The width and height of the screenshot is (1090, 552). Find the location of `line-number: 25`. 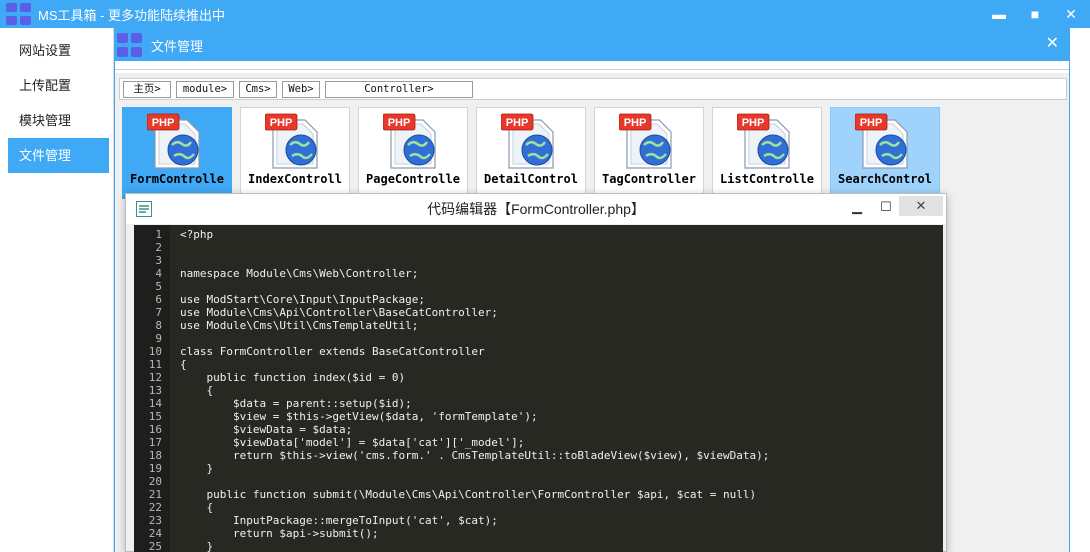

line-number: 25 is located at coordinates (155, 546).